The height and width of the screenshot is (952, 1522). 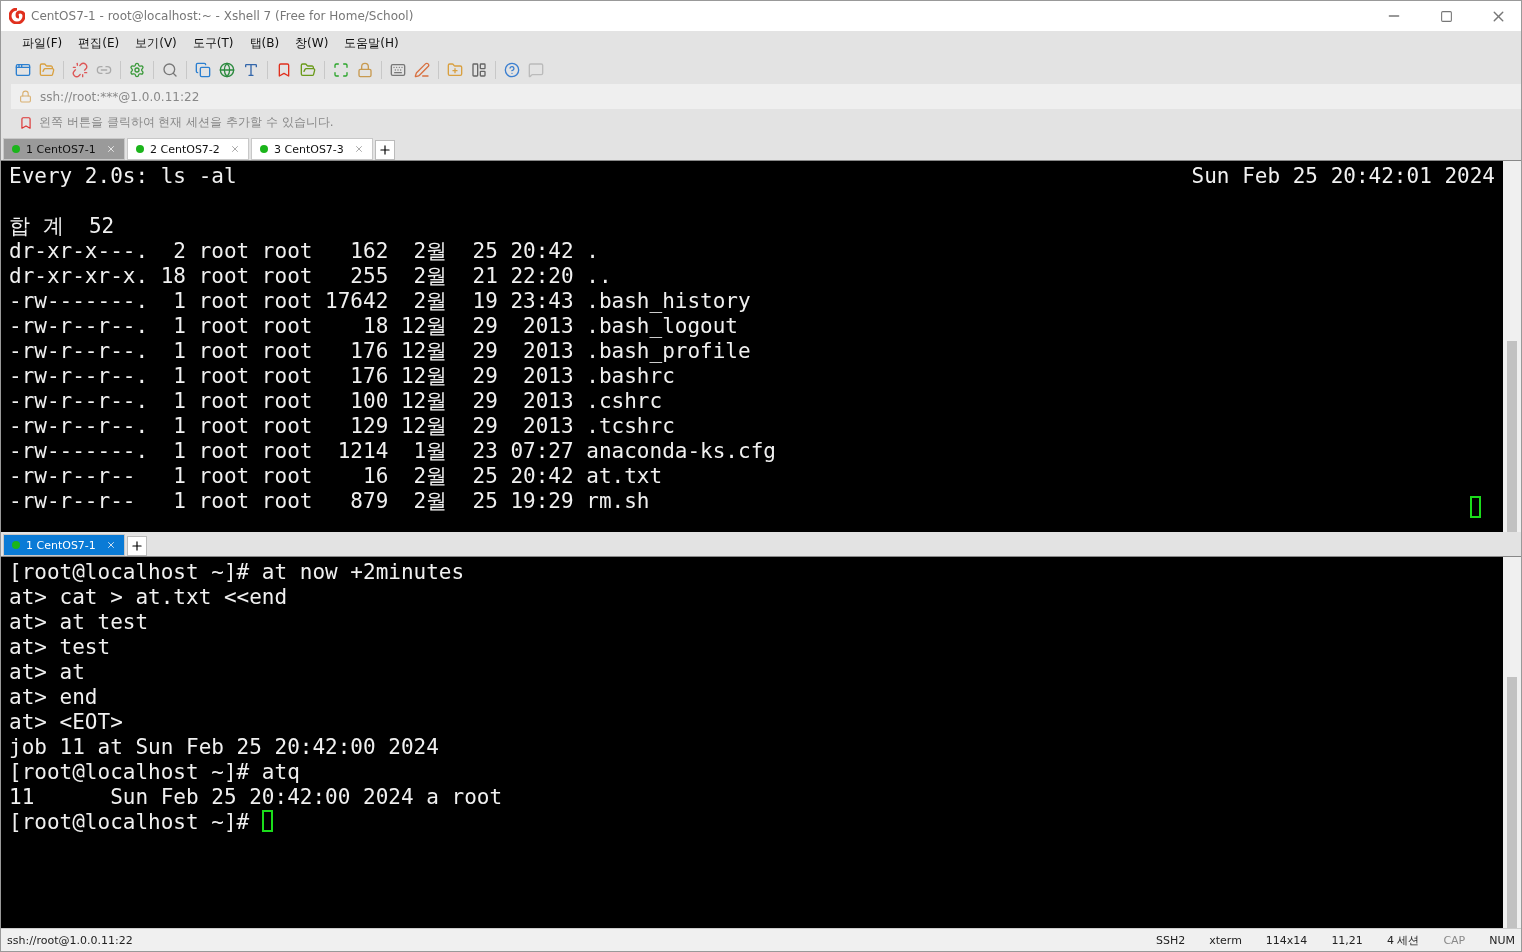 What do you see at coordinates (264, 43) in the screenshot?
I see `menu-item: 탭(B)` at bounding box center [264, 43].